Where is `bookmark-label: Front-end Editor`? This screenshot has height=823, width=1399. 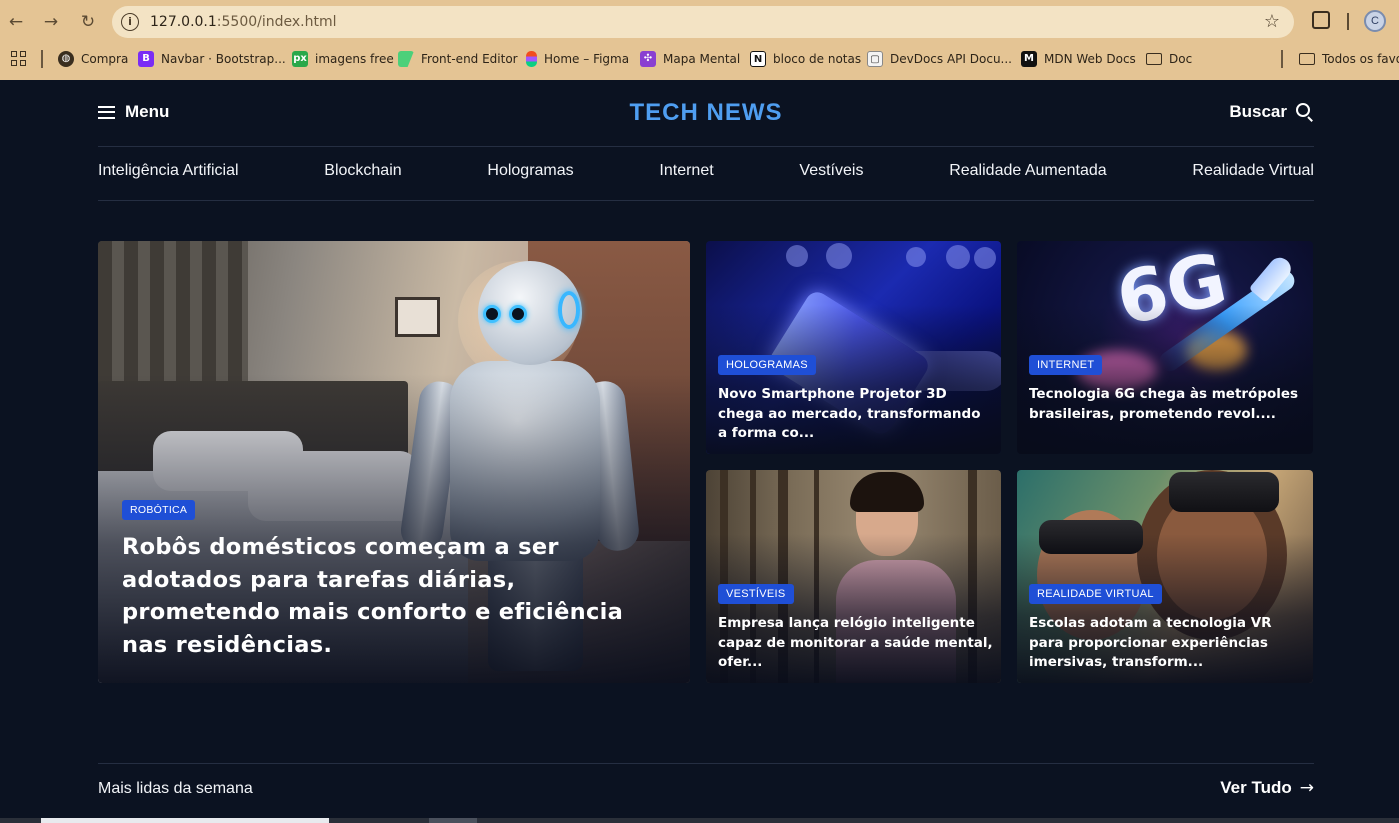 bookmark-label: Front-end Editor is located at coordinates (469, 59).